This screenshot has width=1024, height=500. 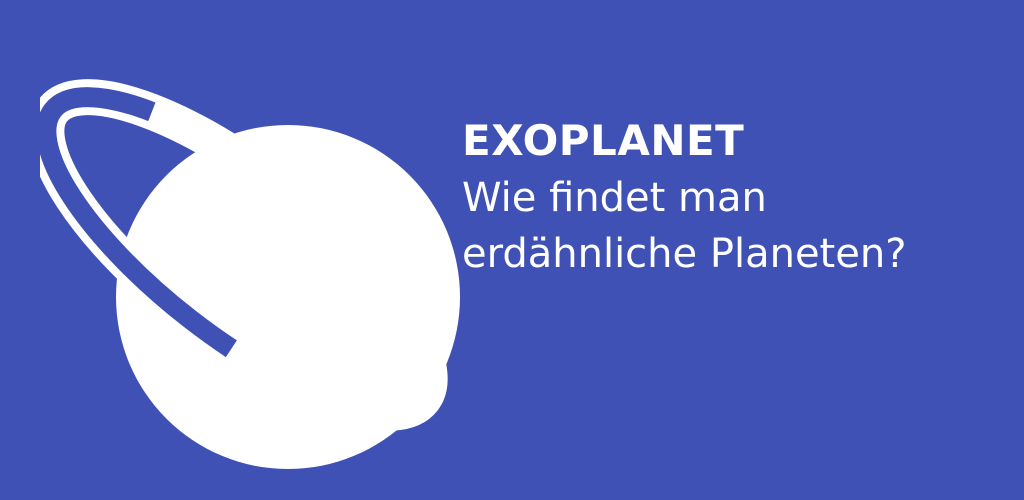 What do you see at coordinates (603, 140) in the screenshot?
I see `title: EXOPLANET` at bounding box center [603, 140].